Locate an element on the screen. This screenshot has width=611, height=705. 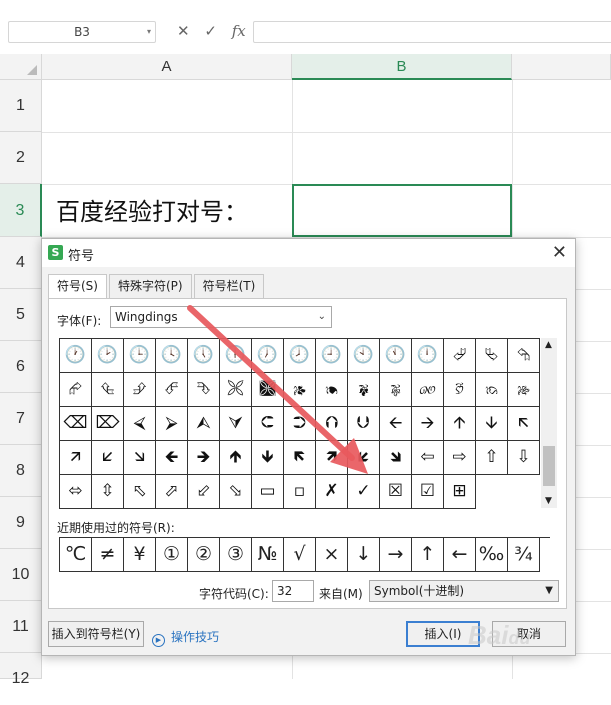
row-header-7: 7 is located at coordinates (21, 419).